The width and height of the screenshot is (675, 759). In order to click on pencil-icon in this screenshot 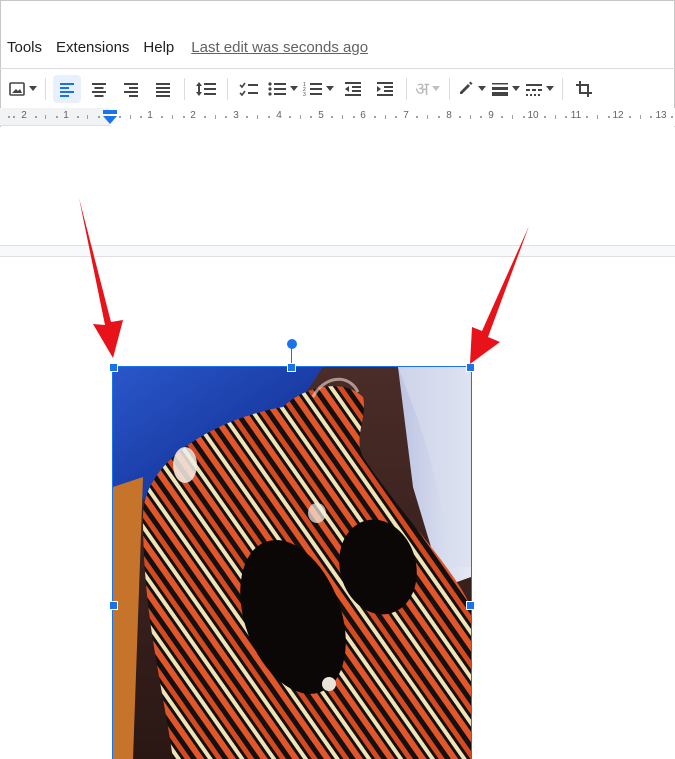, I will do `click(466, 87)`.